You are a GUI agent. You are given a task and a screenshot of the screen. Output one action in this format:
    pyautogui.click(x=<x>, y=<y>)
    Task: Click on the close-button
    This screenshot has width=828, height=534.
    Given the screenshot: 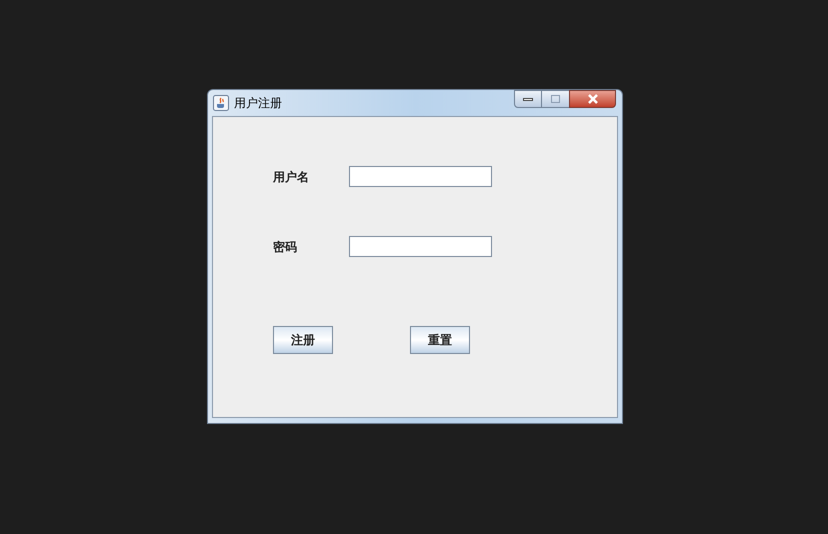 What is the action you would take?
    pyautogui.click(x=592, y=99)
    